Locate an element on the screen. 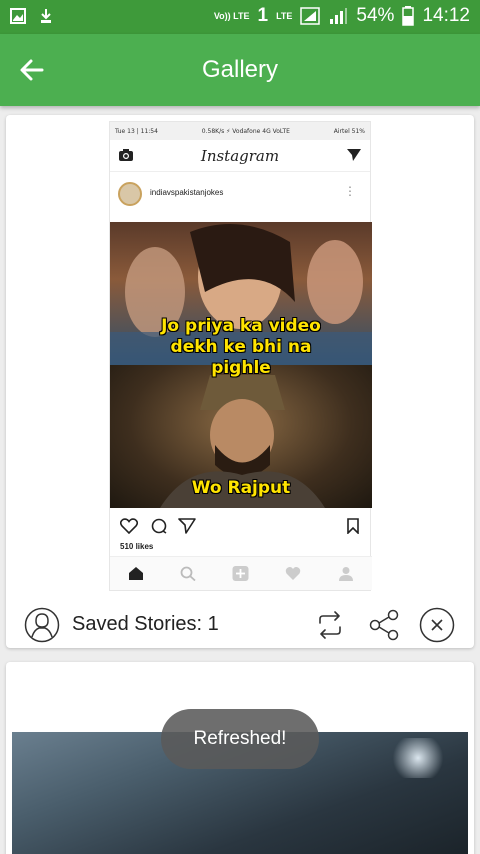 The height and width of the screenshot is (854, 480). signal-icon is located at coordinates (310, 16).